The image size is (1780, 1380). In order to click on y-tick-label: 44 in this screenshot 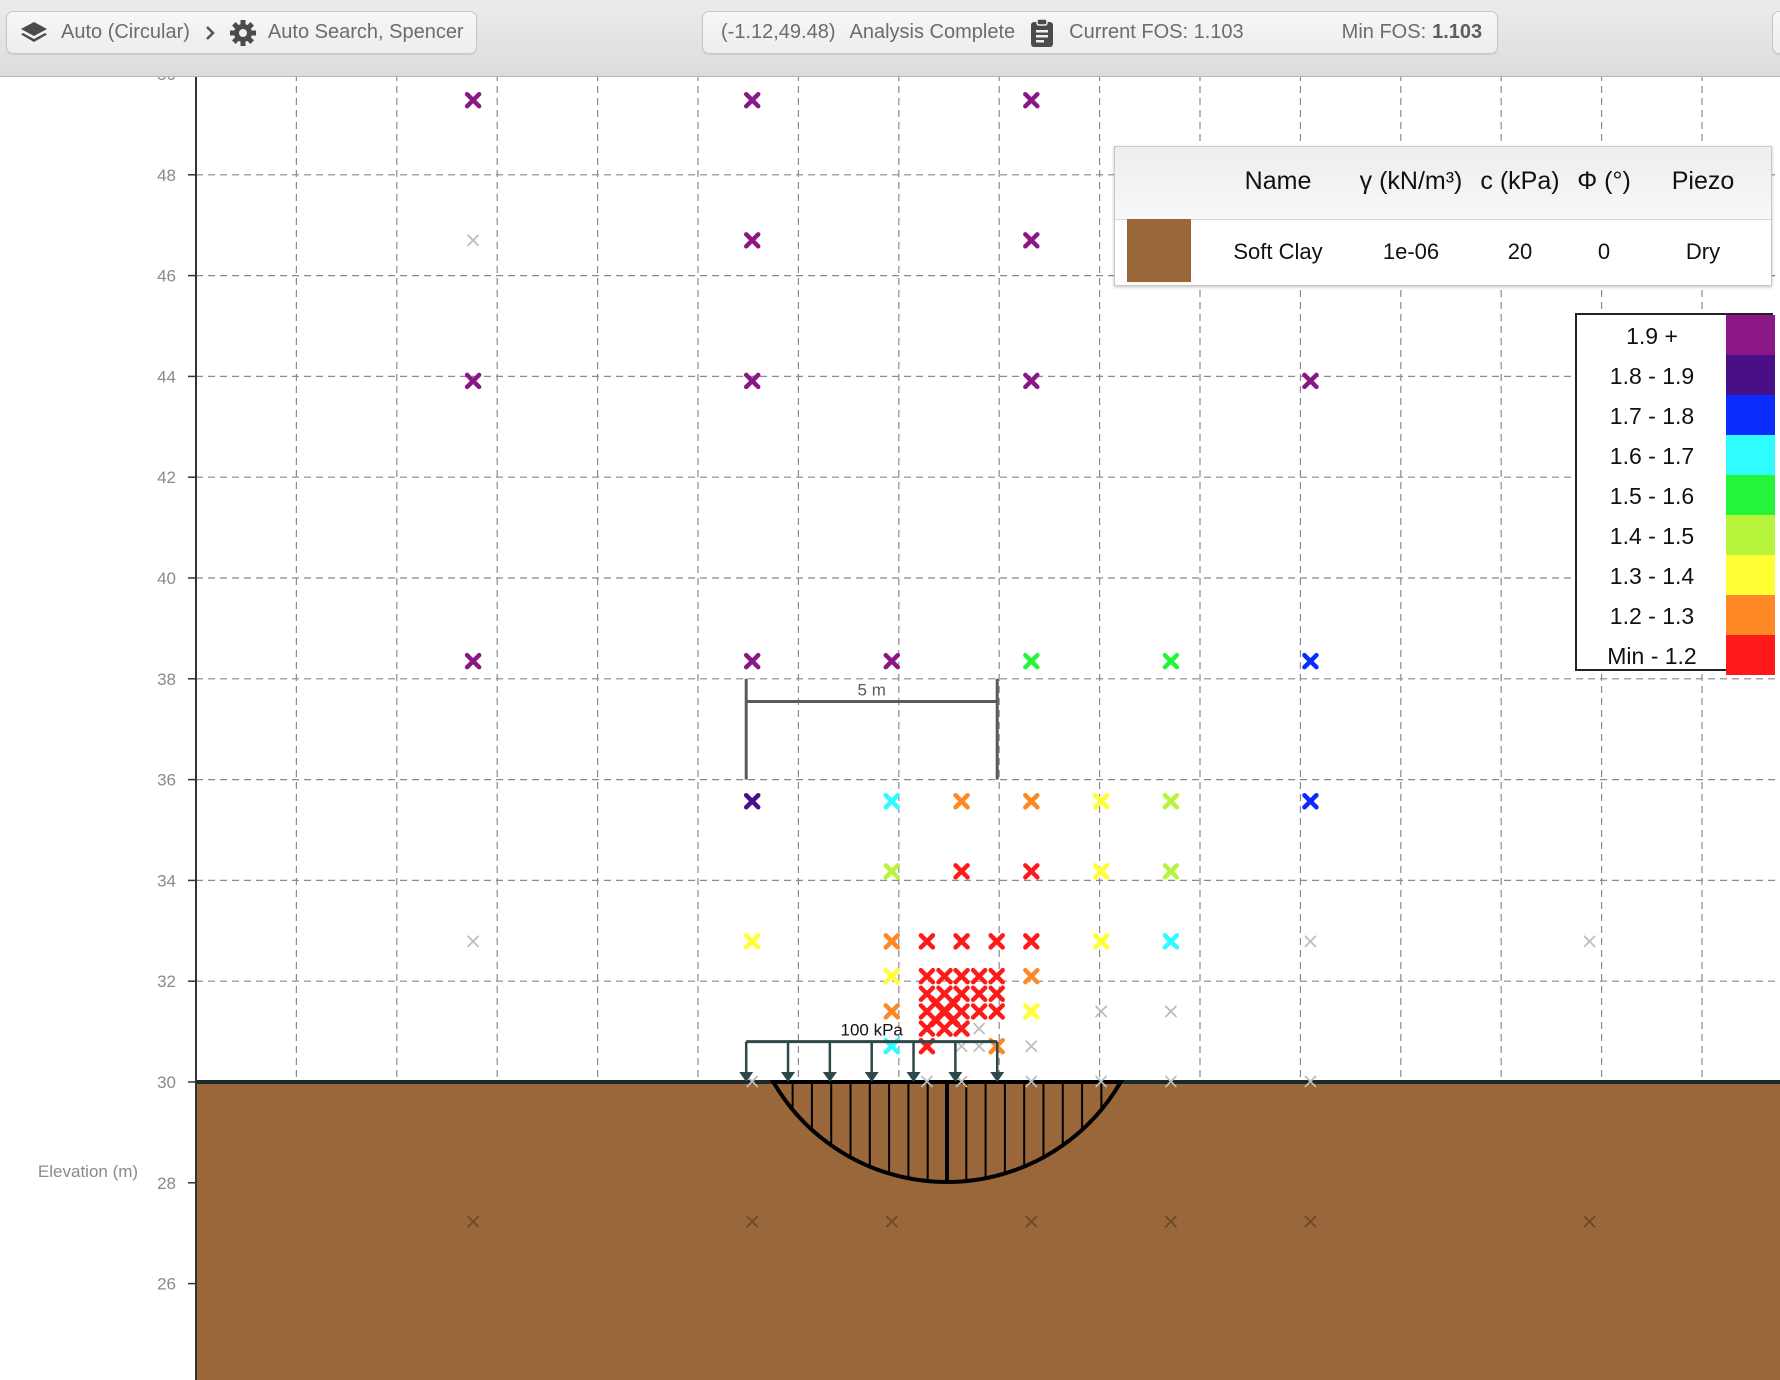, I will do `click(166, 376)`.